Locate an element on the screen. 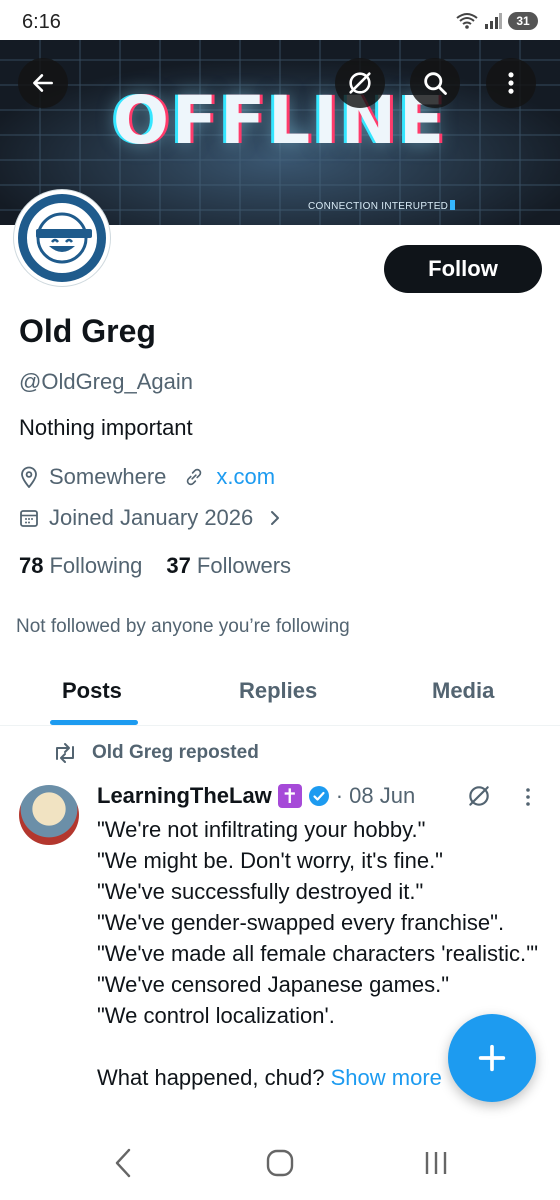 Image resolution: width=560 pixels, height=1200 pixels. calendar-icon is located at coordinates (29, 518).